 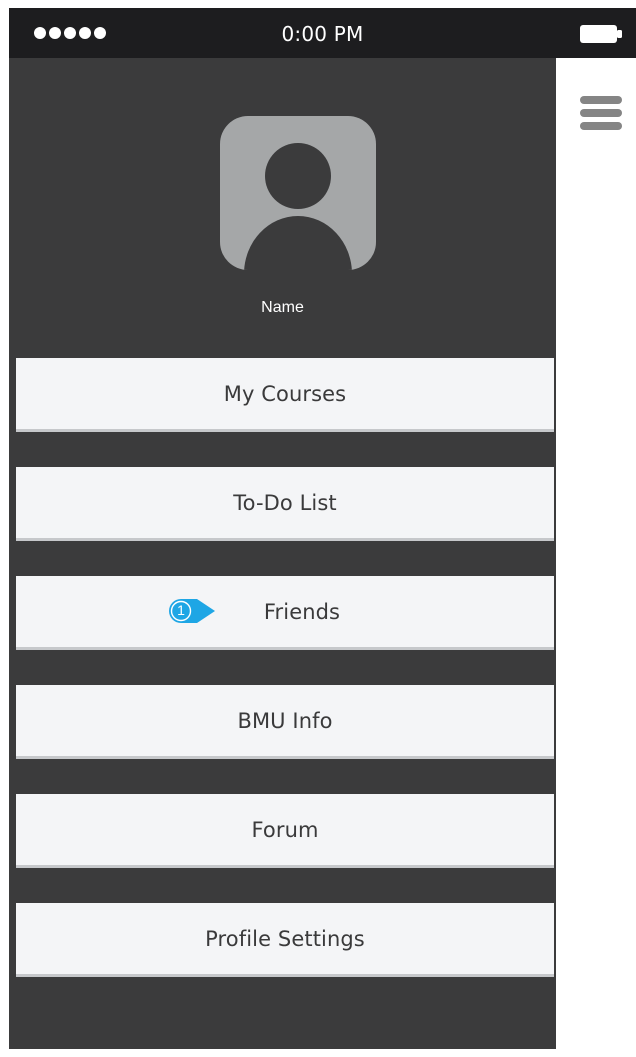 What do you see at coordinates (194, 611) in the screenshot?
I see `annotation-marker-icon: 1` at bounding box center [194, 611].